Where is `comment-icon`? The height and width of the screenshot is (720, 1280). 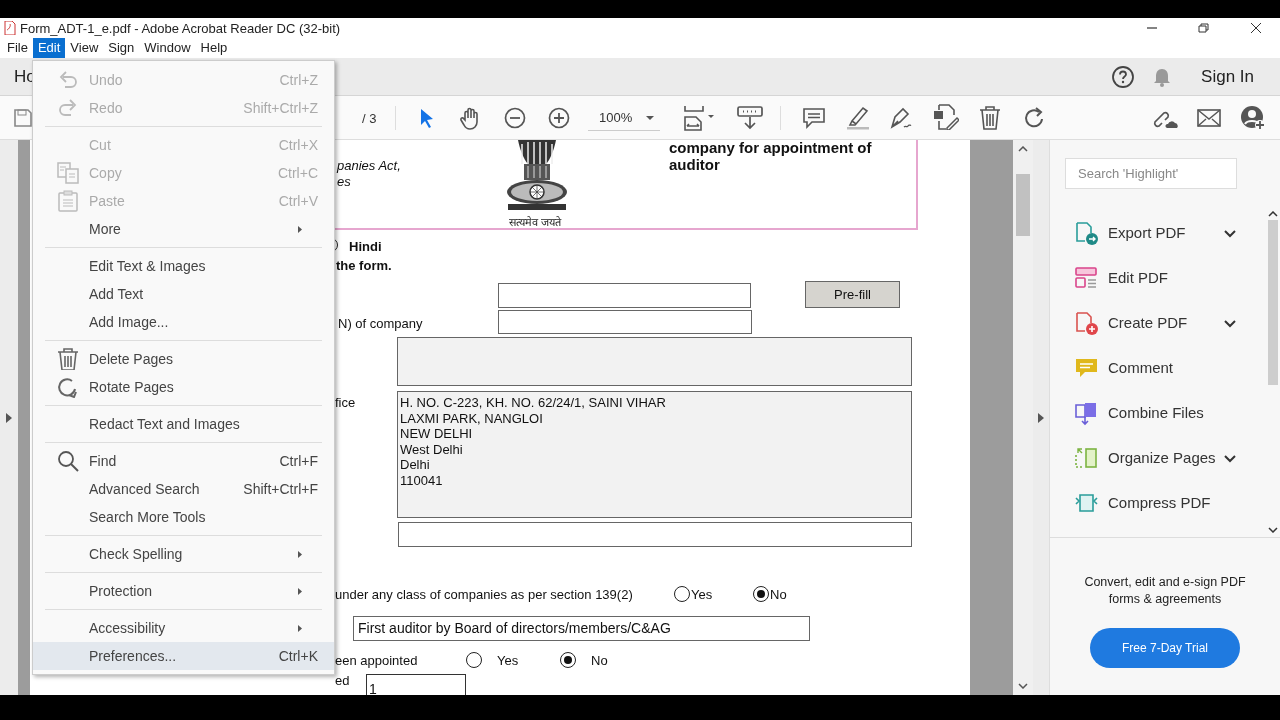 comment-icon is located at coordinates (814, 118).